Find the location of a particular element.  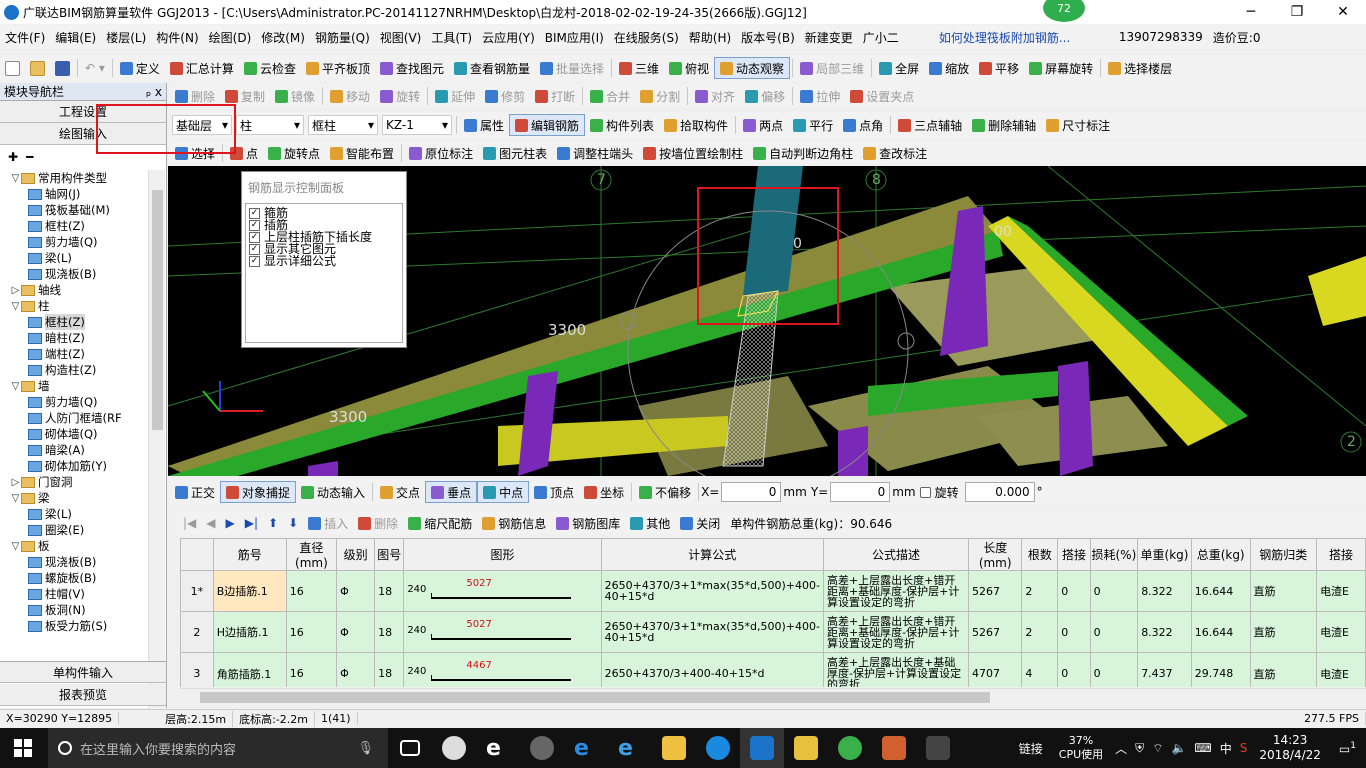

nav-drawing-input: 绘图输入 is located at coordinates (83, 134).